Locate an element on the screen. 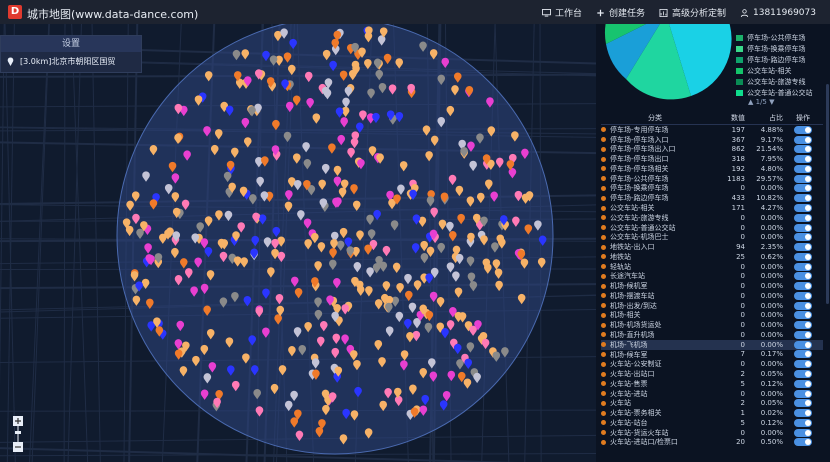 Image resolution: width=830 pixels, height=462 pixels. table-row: 停车场-公共停车场 1183 29.57% is located at coordinates (712, 179).